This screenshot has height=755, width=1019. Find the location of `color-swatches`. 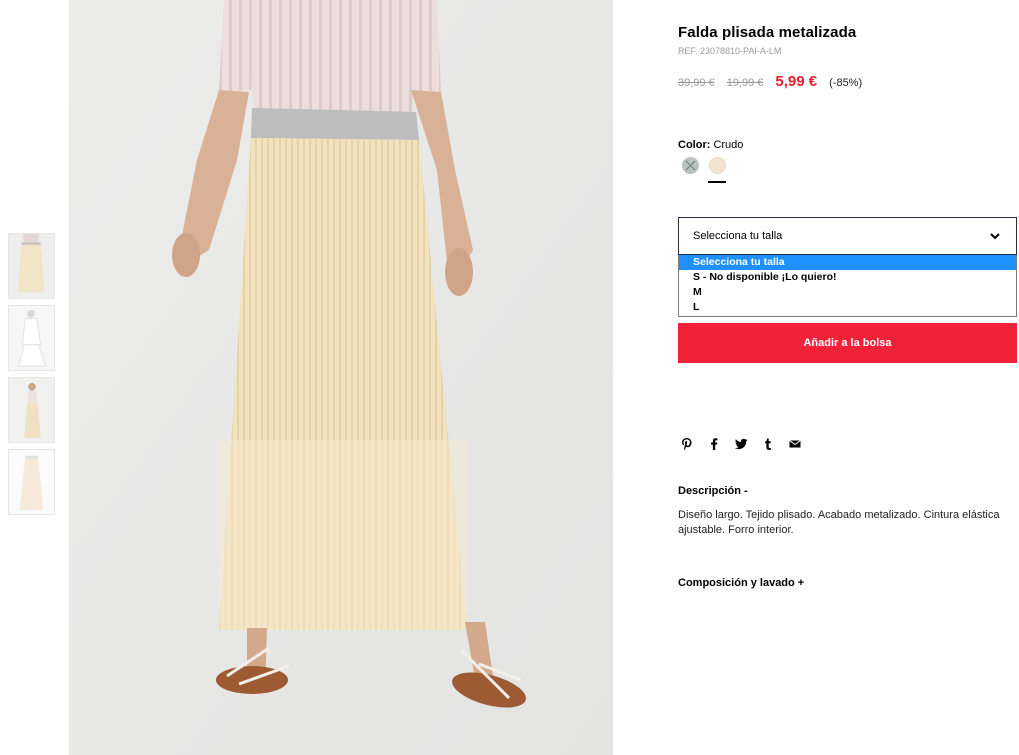

color-swatches is located at coordinates (709, 165).